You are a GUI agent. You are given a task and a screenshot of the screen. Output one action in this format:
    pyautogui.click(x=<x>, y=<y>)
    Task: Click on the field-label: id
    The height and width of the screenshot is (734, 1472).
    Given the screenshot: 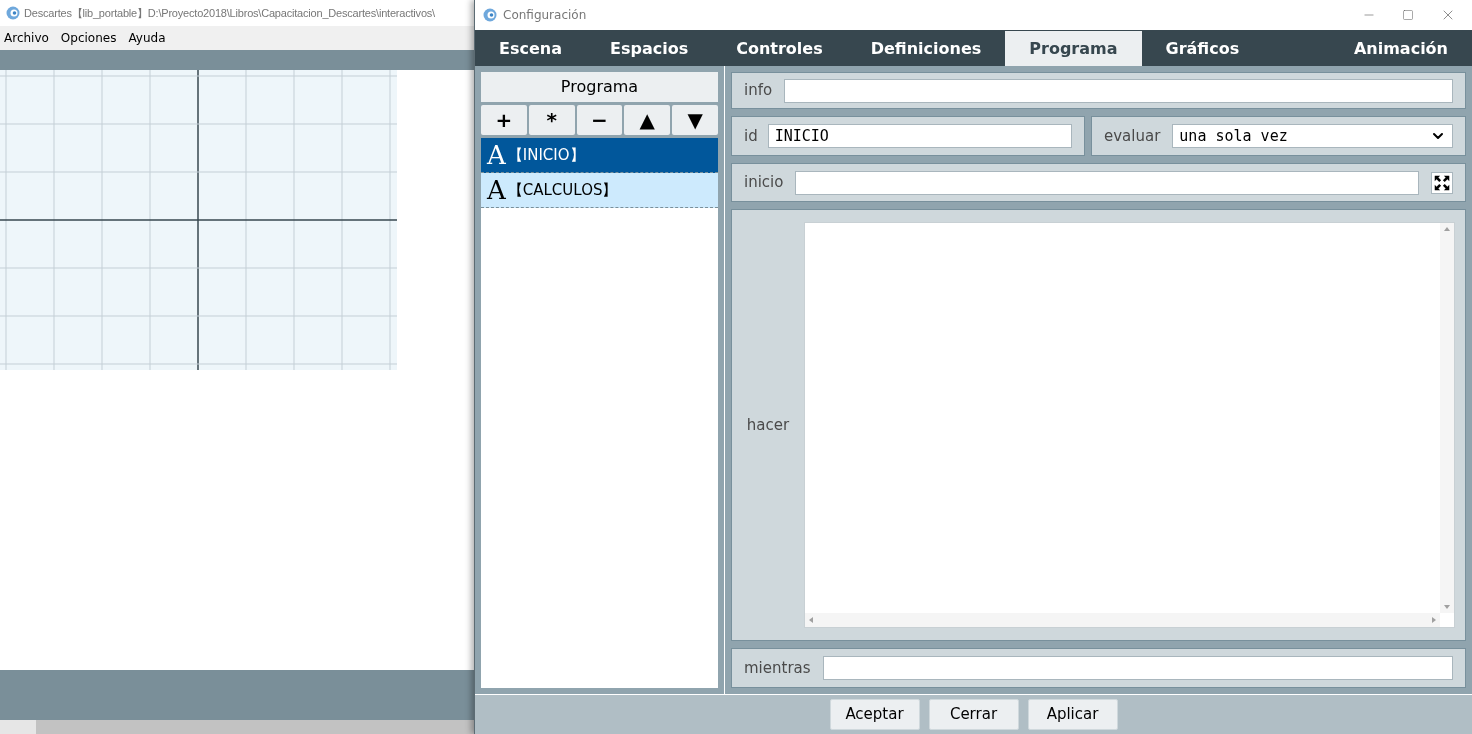 What is the action you would take?
    pyautogui.click(x=751, y=136)
    